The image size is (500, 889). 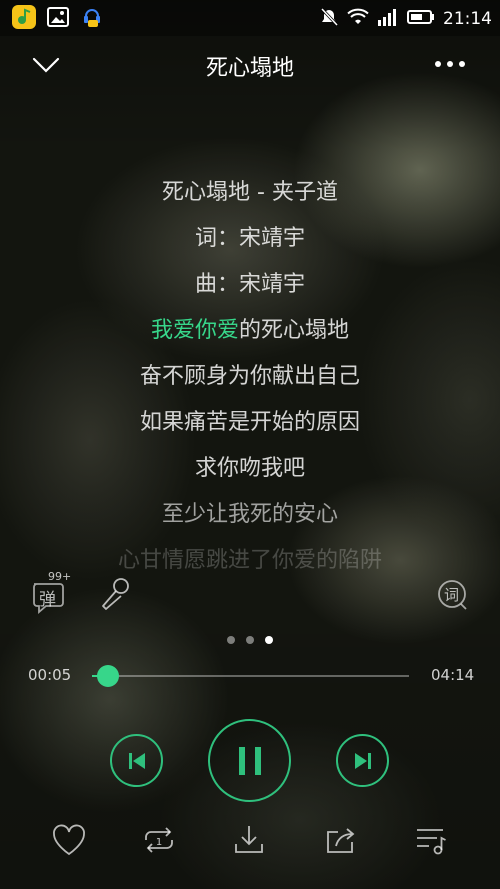 What do you see at coordinates (269, 640) in the screenshot?
I see `page-dot-active` at bounding box center [269, 640].